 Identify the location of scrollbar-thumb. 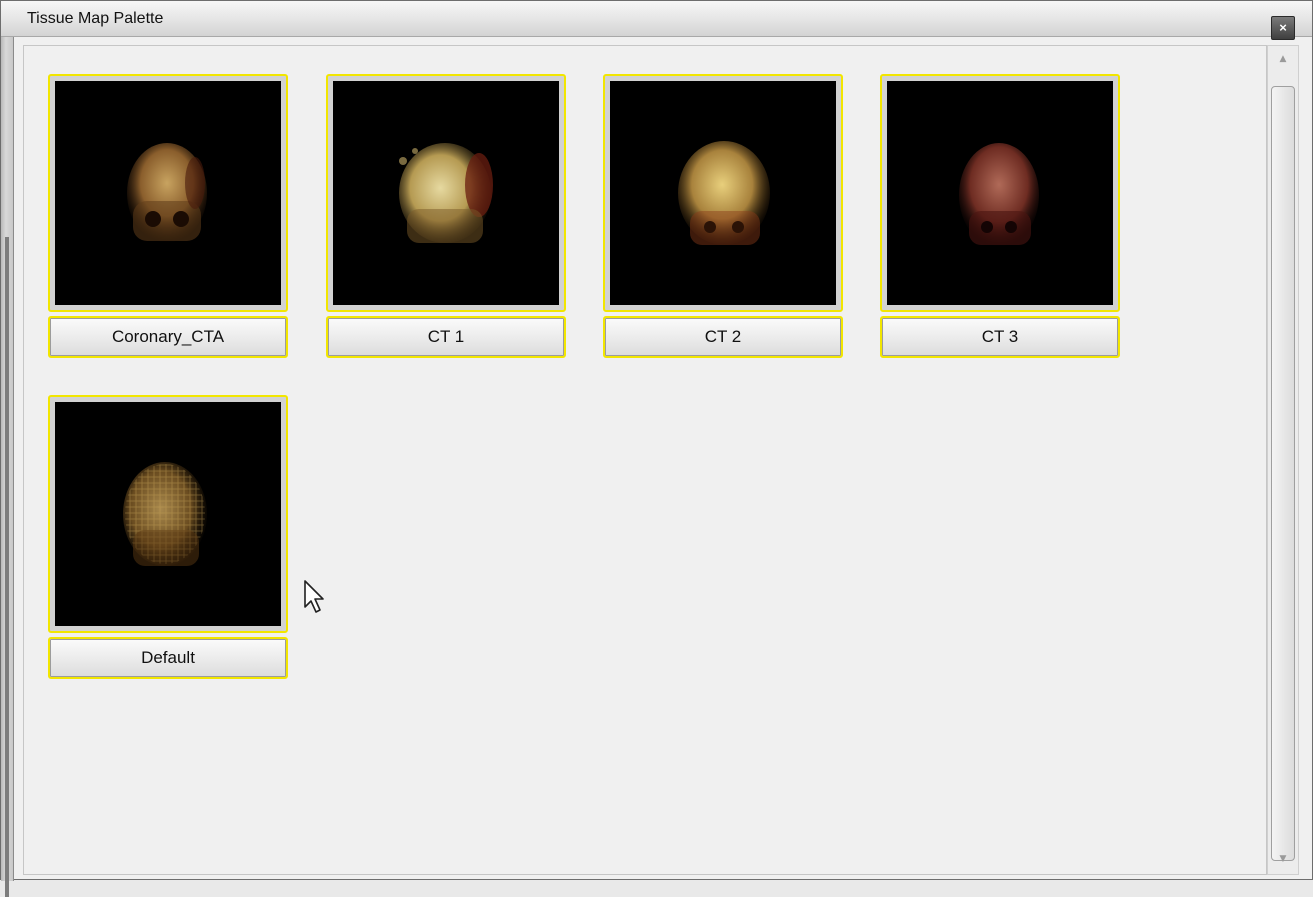
(1283, 473).